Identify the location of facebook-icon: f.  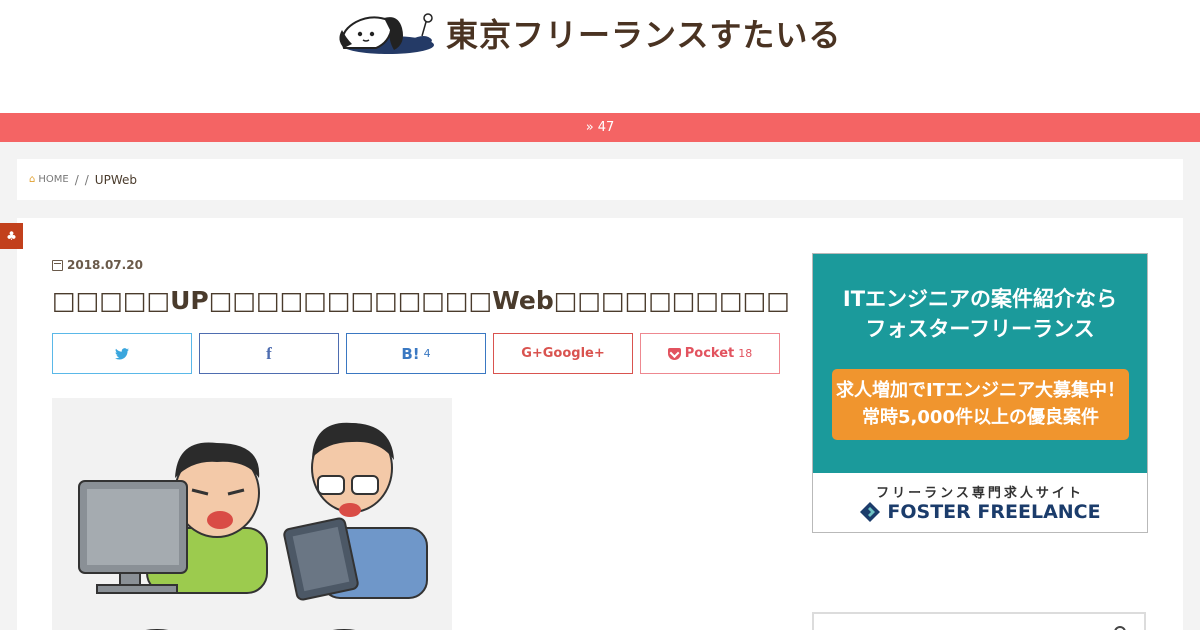
(269, 353).